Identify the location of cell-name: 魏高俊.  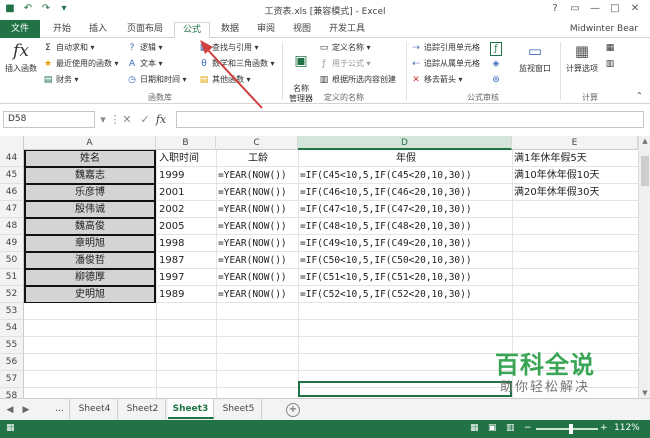
(90, 226).